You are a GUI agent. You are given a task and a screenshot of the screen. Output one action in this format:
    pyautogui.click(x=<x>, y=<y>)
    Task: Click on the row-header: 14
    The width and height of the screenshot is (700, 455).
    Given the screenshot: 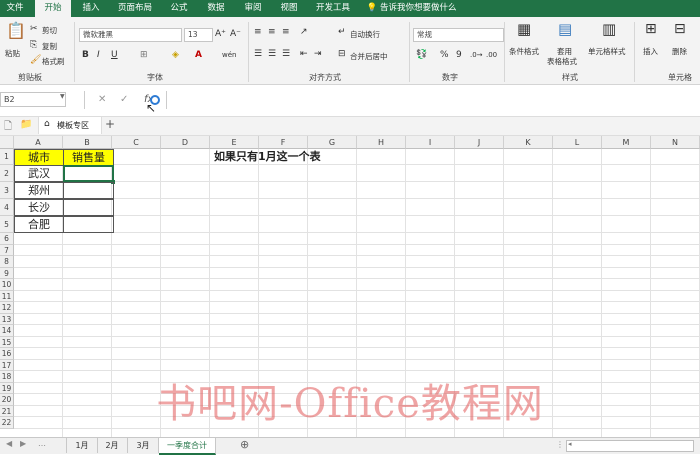 What is the action you would take?
    pyautogui.click(x=7, y=331)
    